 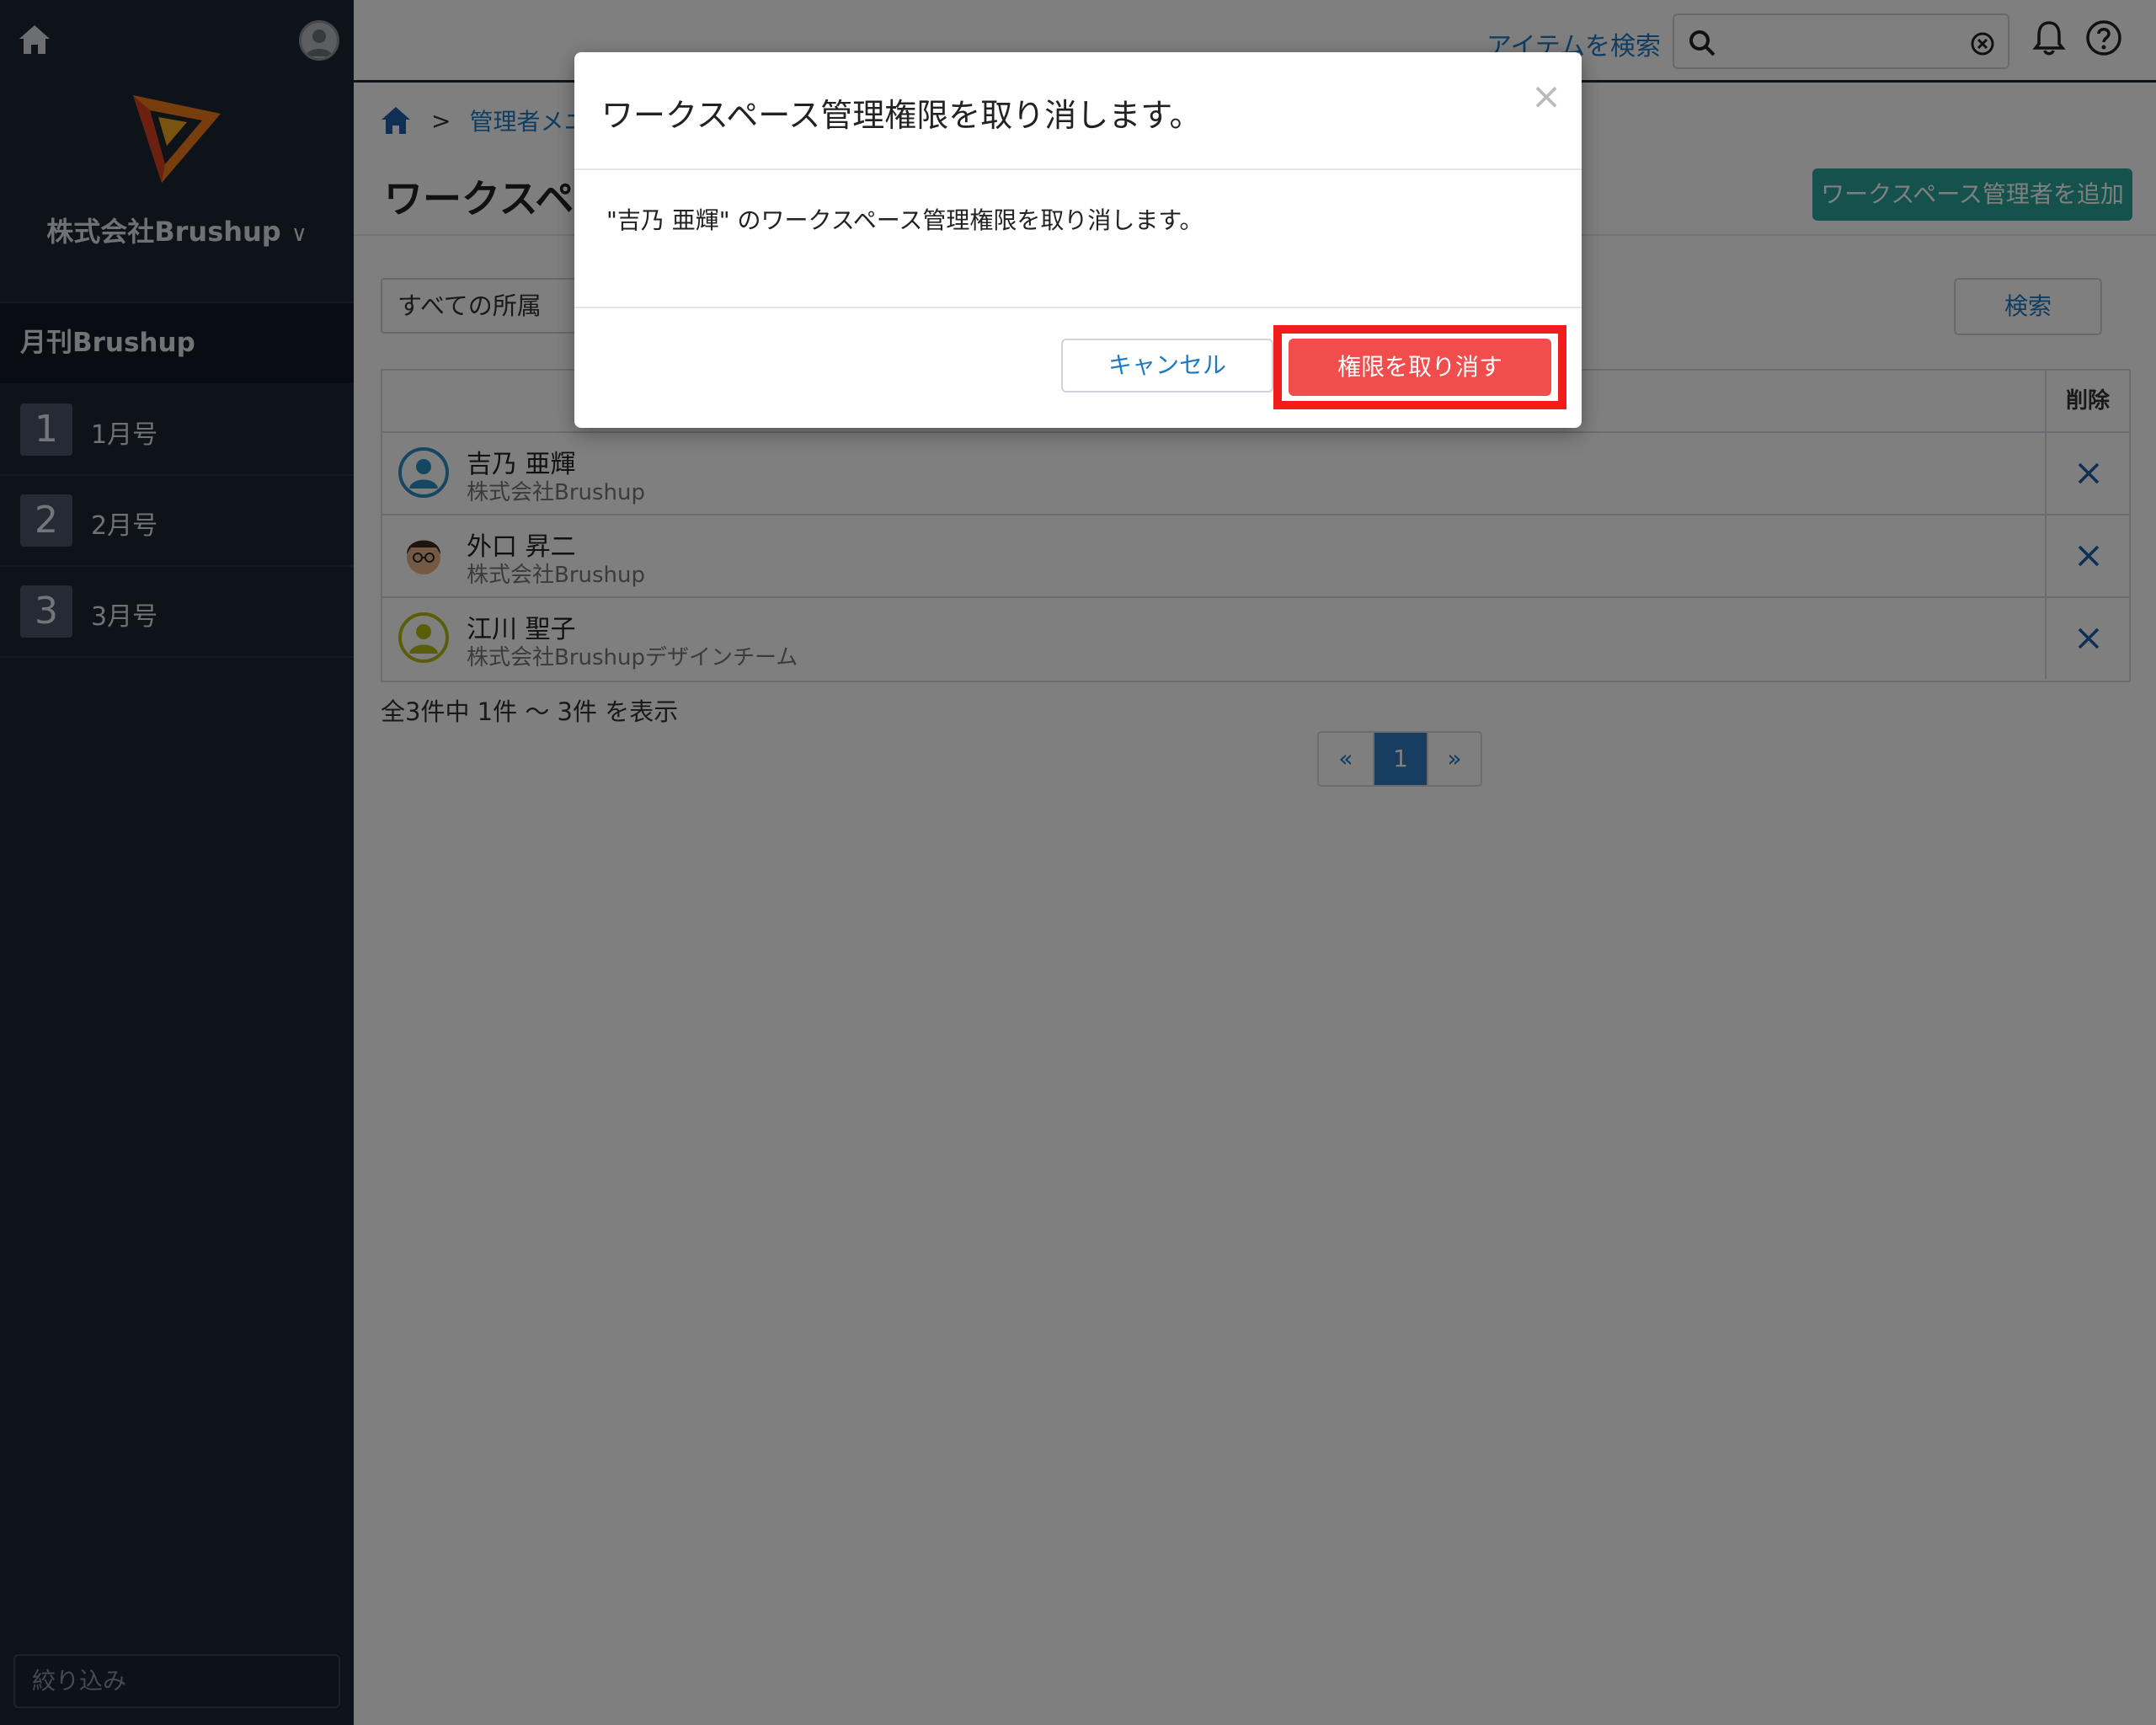 I want to click on revoke-permission-button: 権限を取り消す, so click(x=1420, y=367).